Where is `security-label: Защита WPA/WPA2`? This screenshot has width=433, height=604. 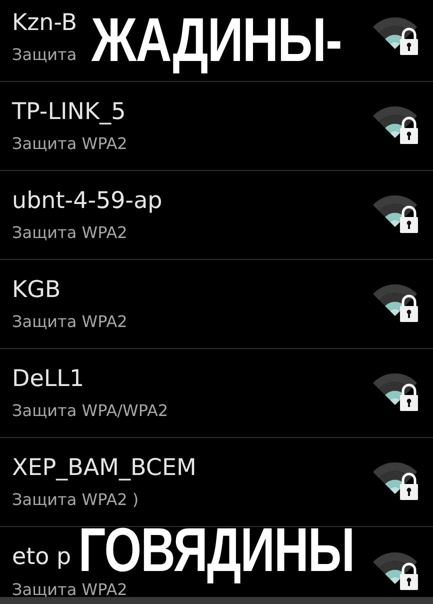
security-label: Защита WPA/WPA2 is located at coordinates (90, 410).